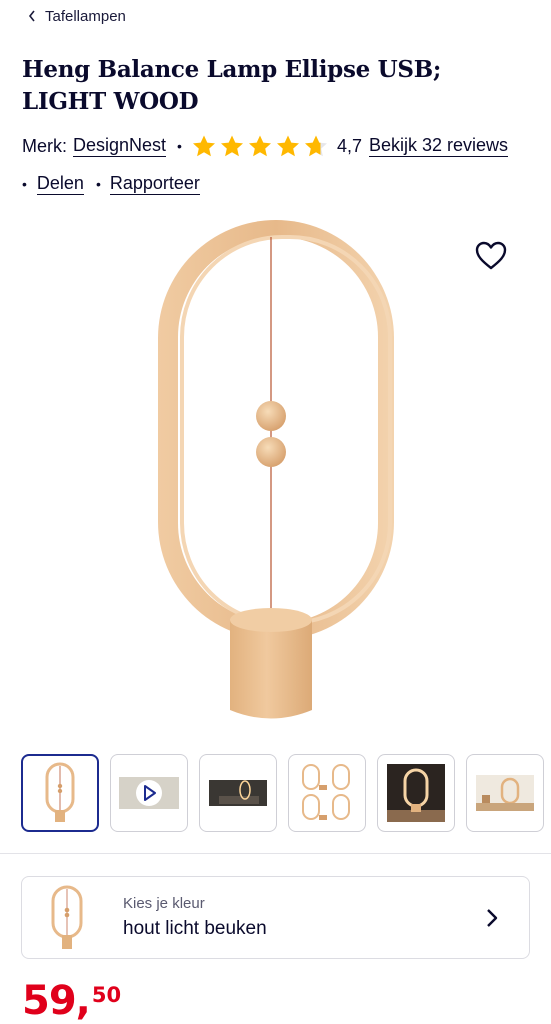  I want to click on thumbnail-lamp-dark-table, so click(416, 793).